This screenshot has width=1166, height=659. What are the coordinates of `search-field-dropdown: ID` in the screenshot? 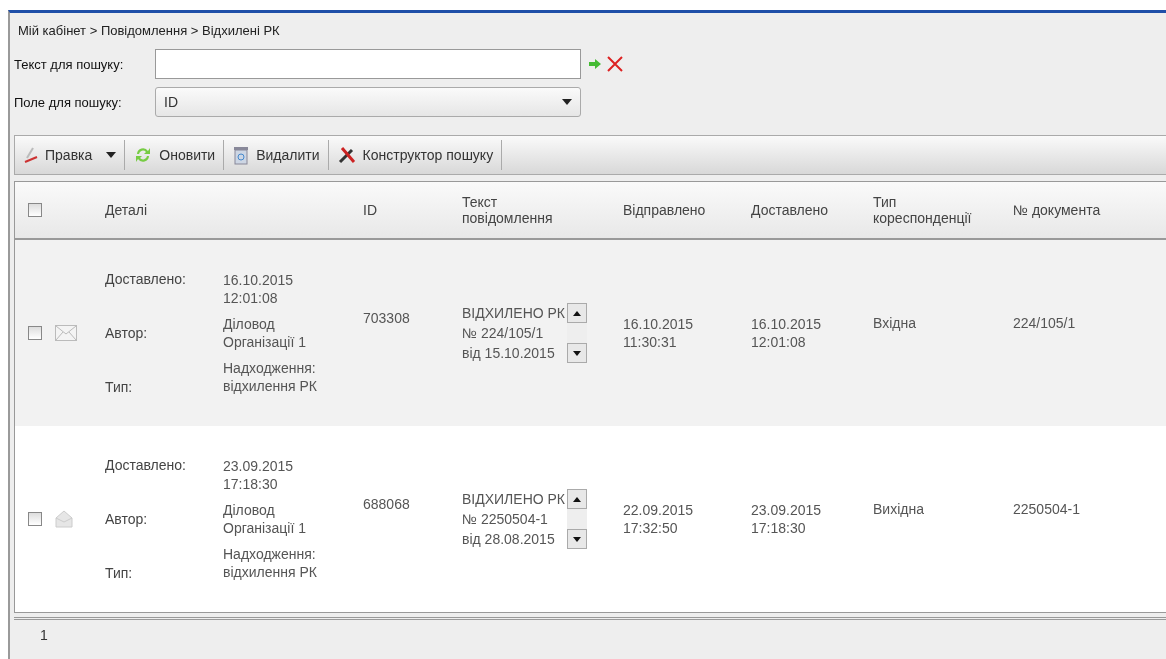 It's located at (368, 102).